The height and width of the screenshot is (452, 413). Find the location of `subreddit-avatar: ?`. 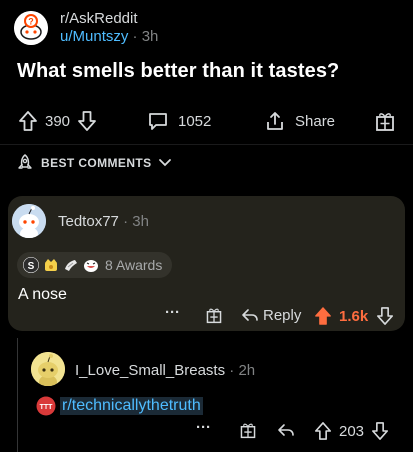

subreddit-avatar: ? is located at coordinates (31, 28).